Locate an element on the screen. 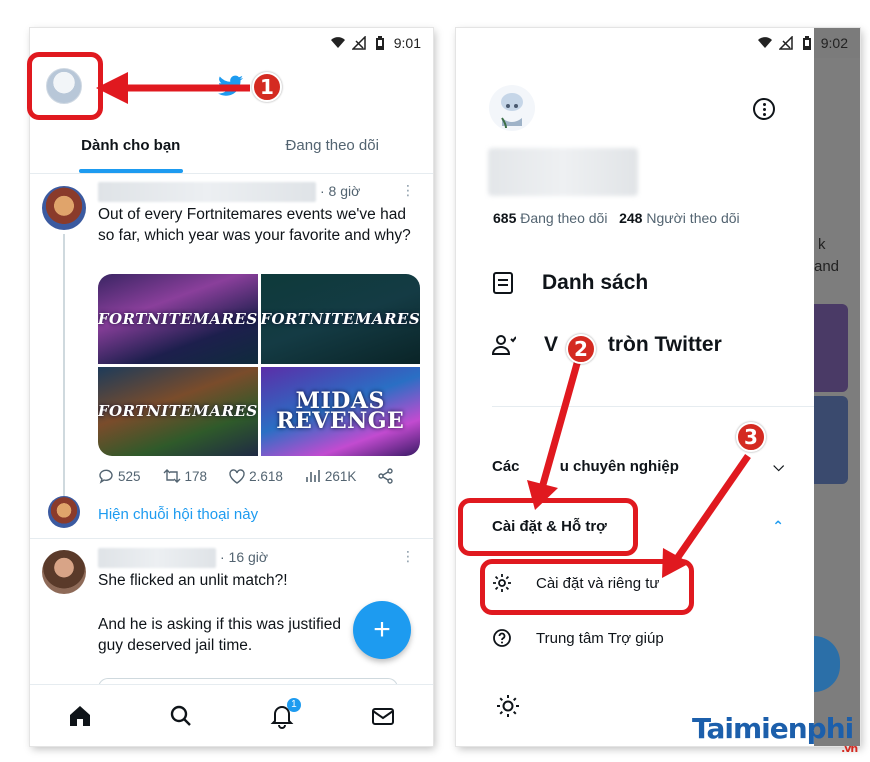 The image size is (870, 762). show-thread-link: Hiện chuỗi hội thoại này is located at coordinates (178, 514).